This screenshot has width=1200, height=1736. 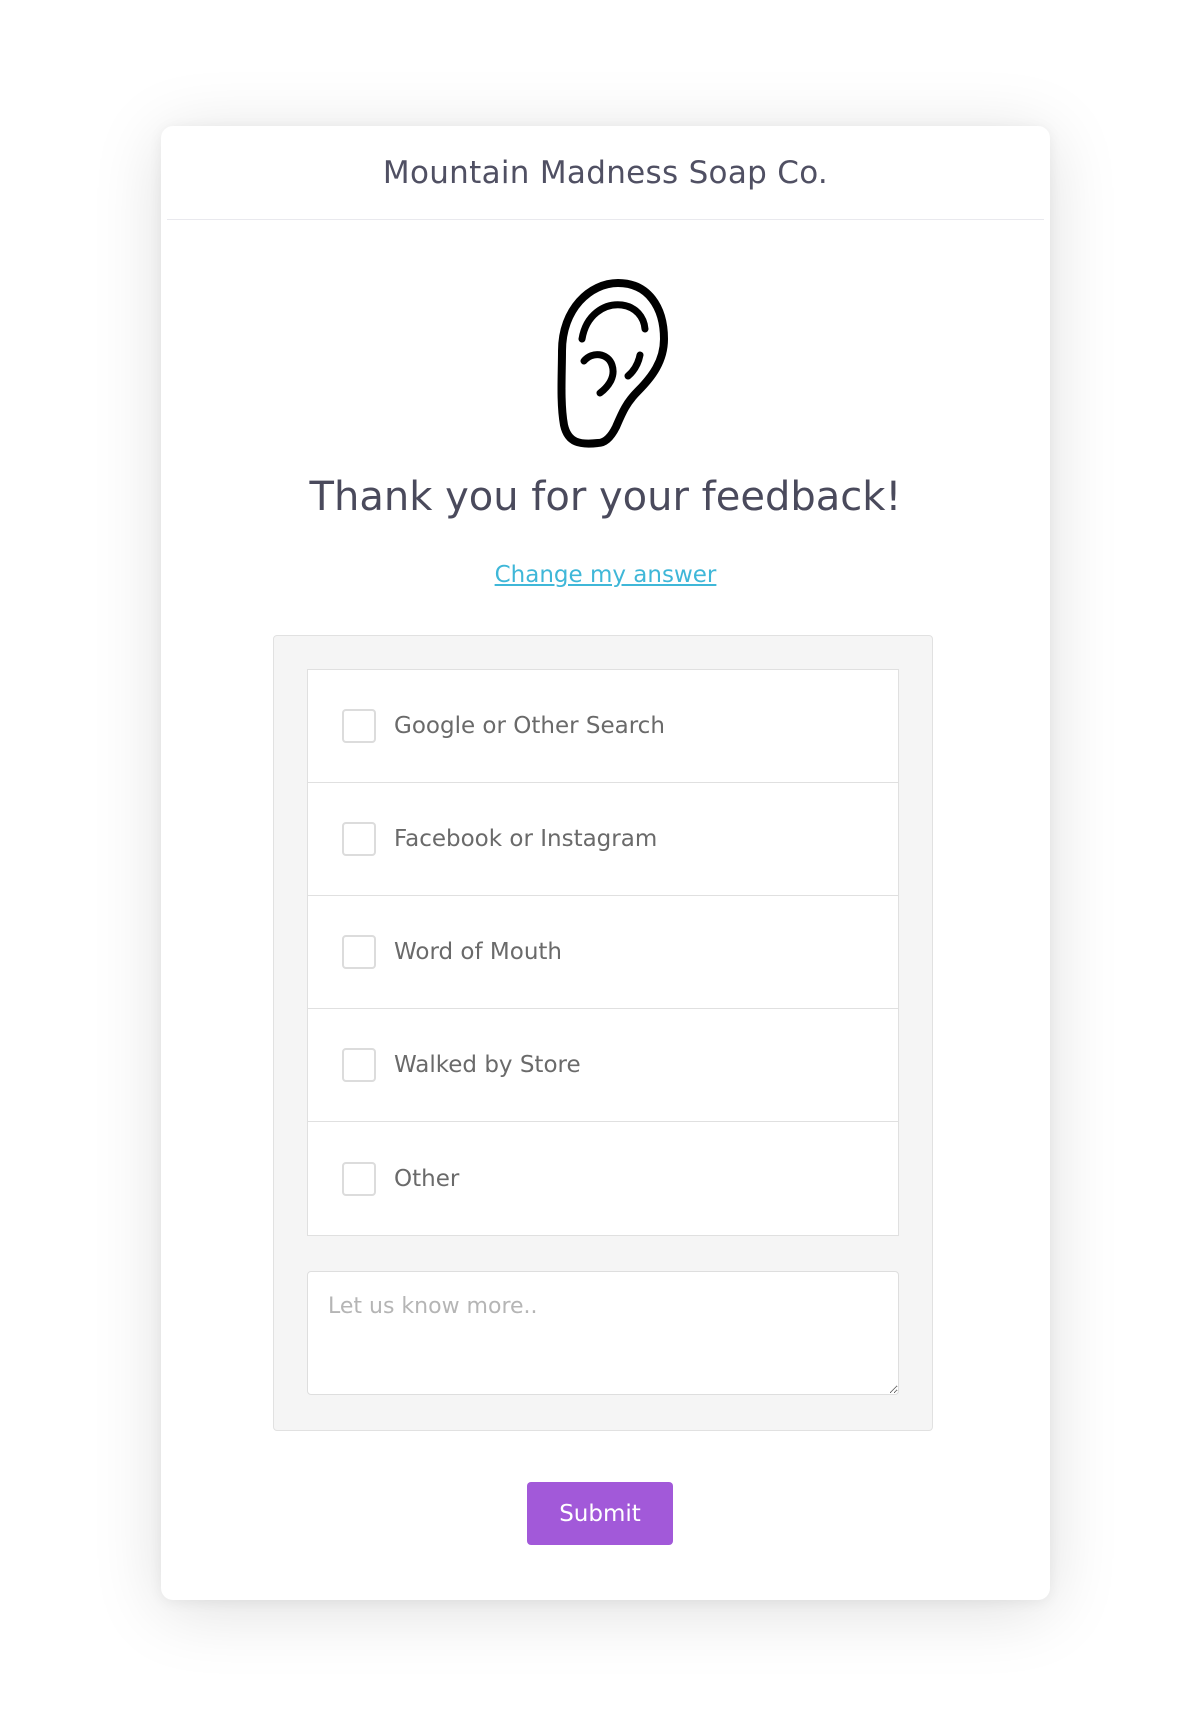 I want to click on option-label: Walked by Store, so click(x=487, y=1065).